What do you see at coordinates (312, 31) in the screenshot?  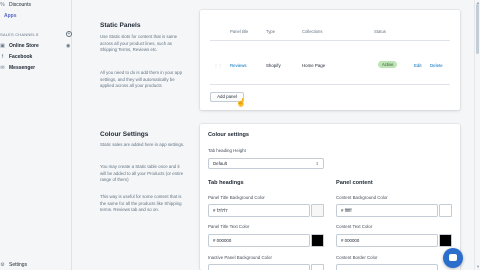 I see `column-header-collections: Collections` at bounding box center [312, 31].